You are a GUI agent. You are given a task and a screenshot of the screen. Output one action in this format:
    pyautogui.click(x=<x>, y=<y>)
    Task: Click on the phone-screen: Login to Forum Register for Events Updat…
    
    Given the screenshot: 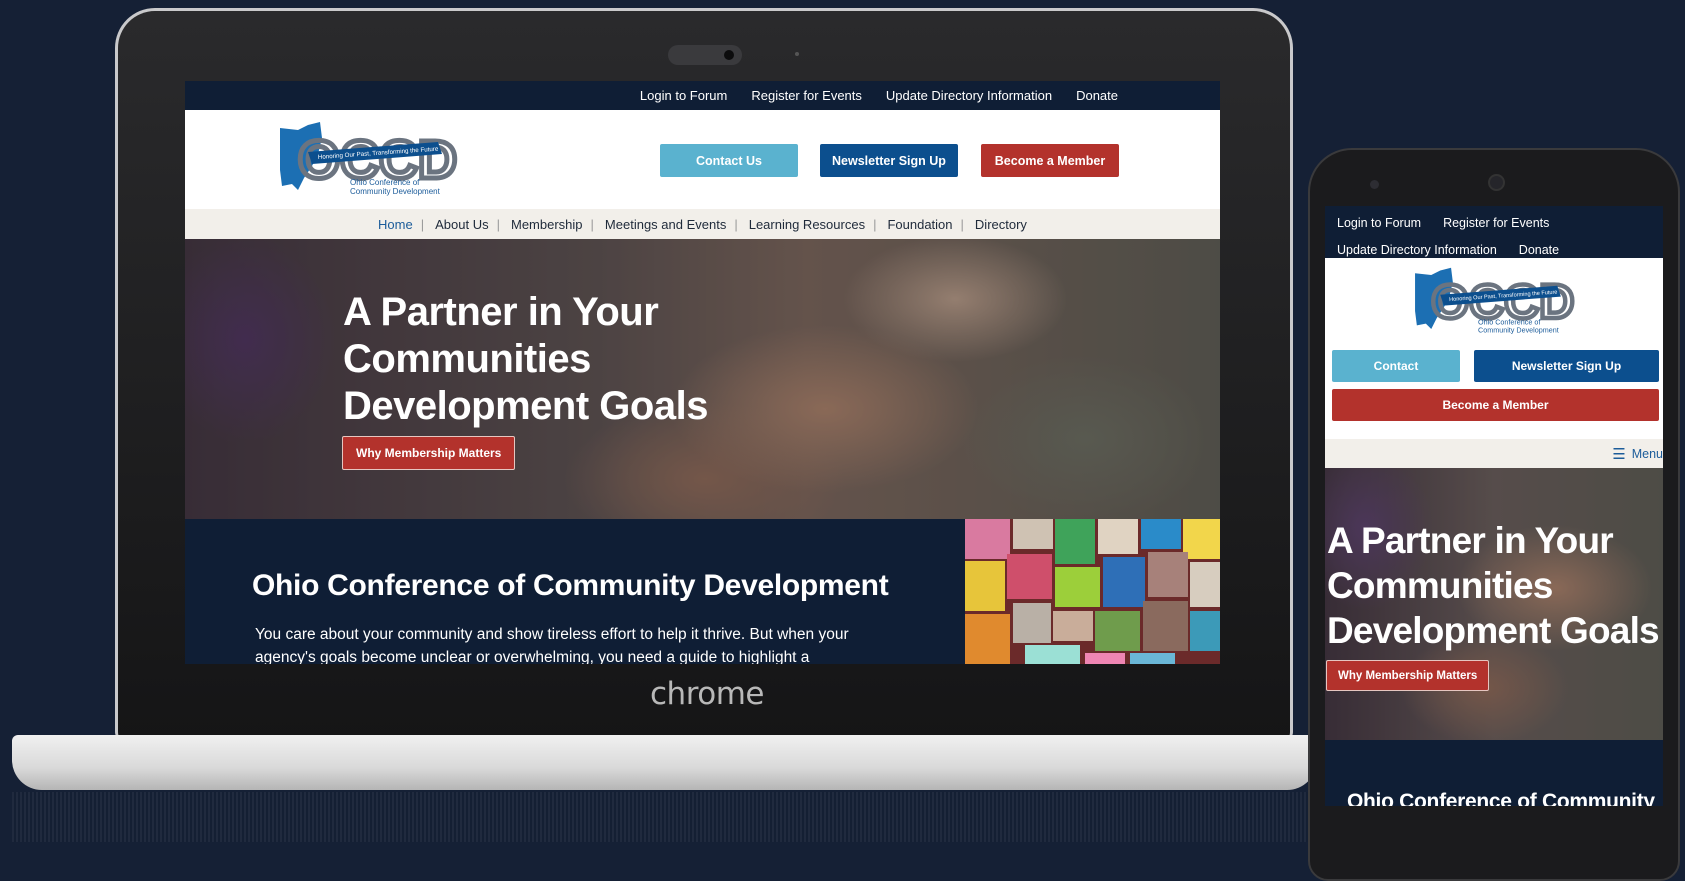 What is the action you would take?
    pyautogui.click(x=1494, y=506)
    